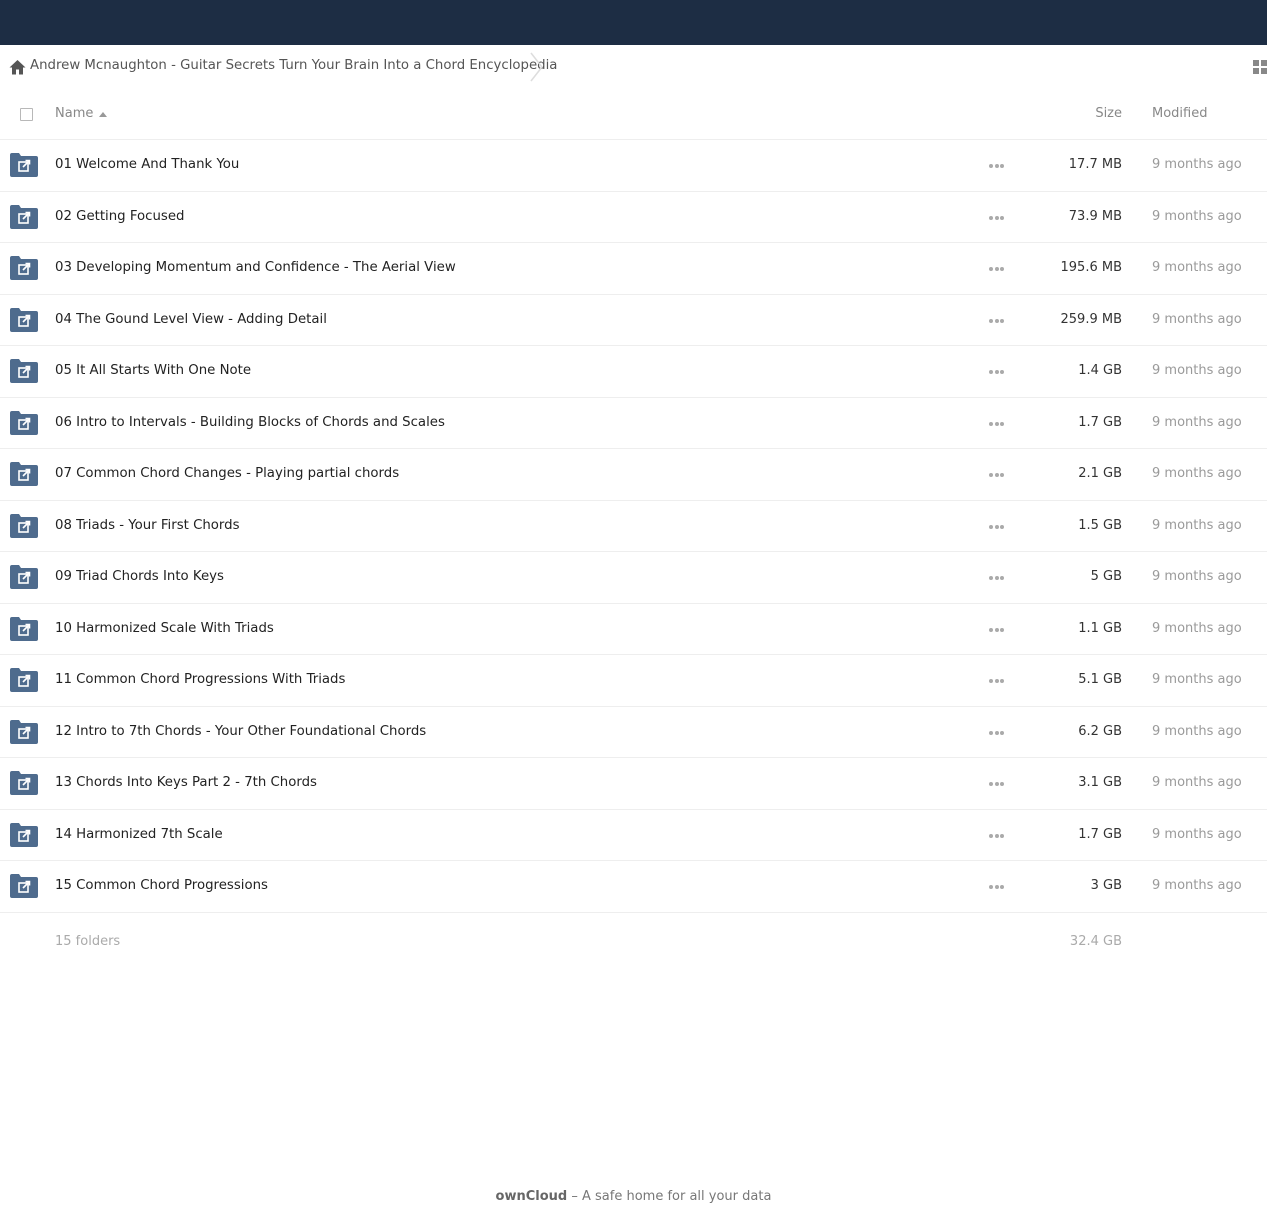 This screenshot has height=1229, width=1267. I want to click on footer: ownCloud – A safe home for all your data, so click(633, 1196).